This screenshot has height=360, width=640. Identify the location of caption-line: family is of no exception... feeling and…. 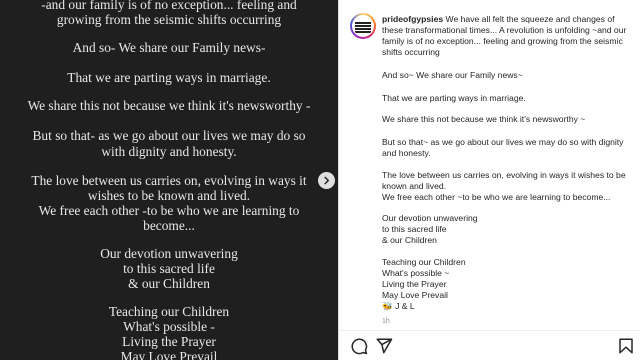
(502, 41).